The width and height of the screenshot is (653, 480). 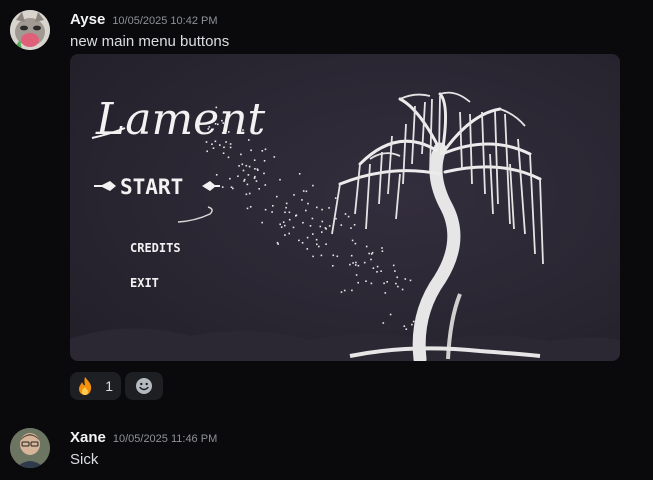 What do you see at coordinates (326, 448) in the screenshot?
I see `message-xane: Xane 10/05/2025 11:46 PM Sick` at bounding box center [326, 448].